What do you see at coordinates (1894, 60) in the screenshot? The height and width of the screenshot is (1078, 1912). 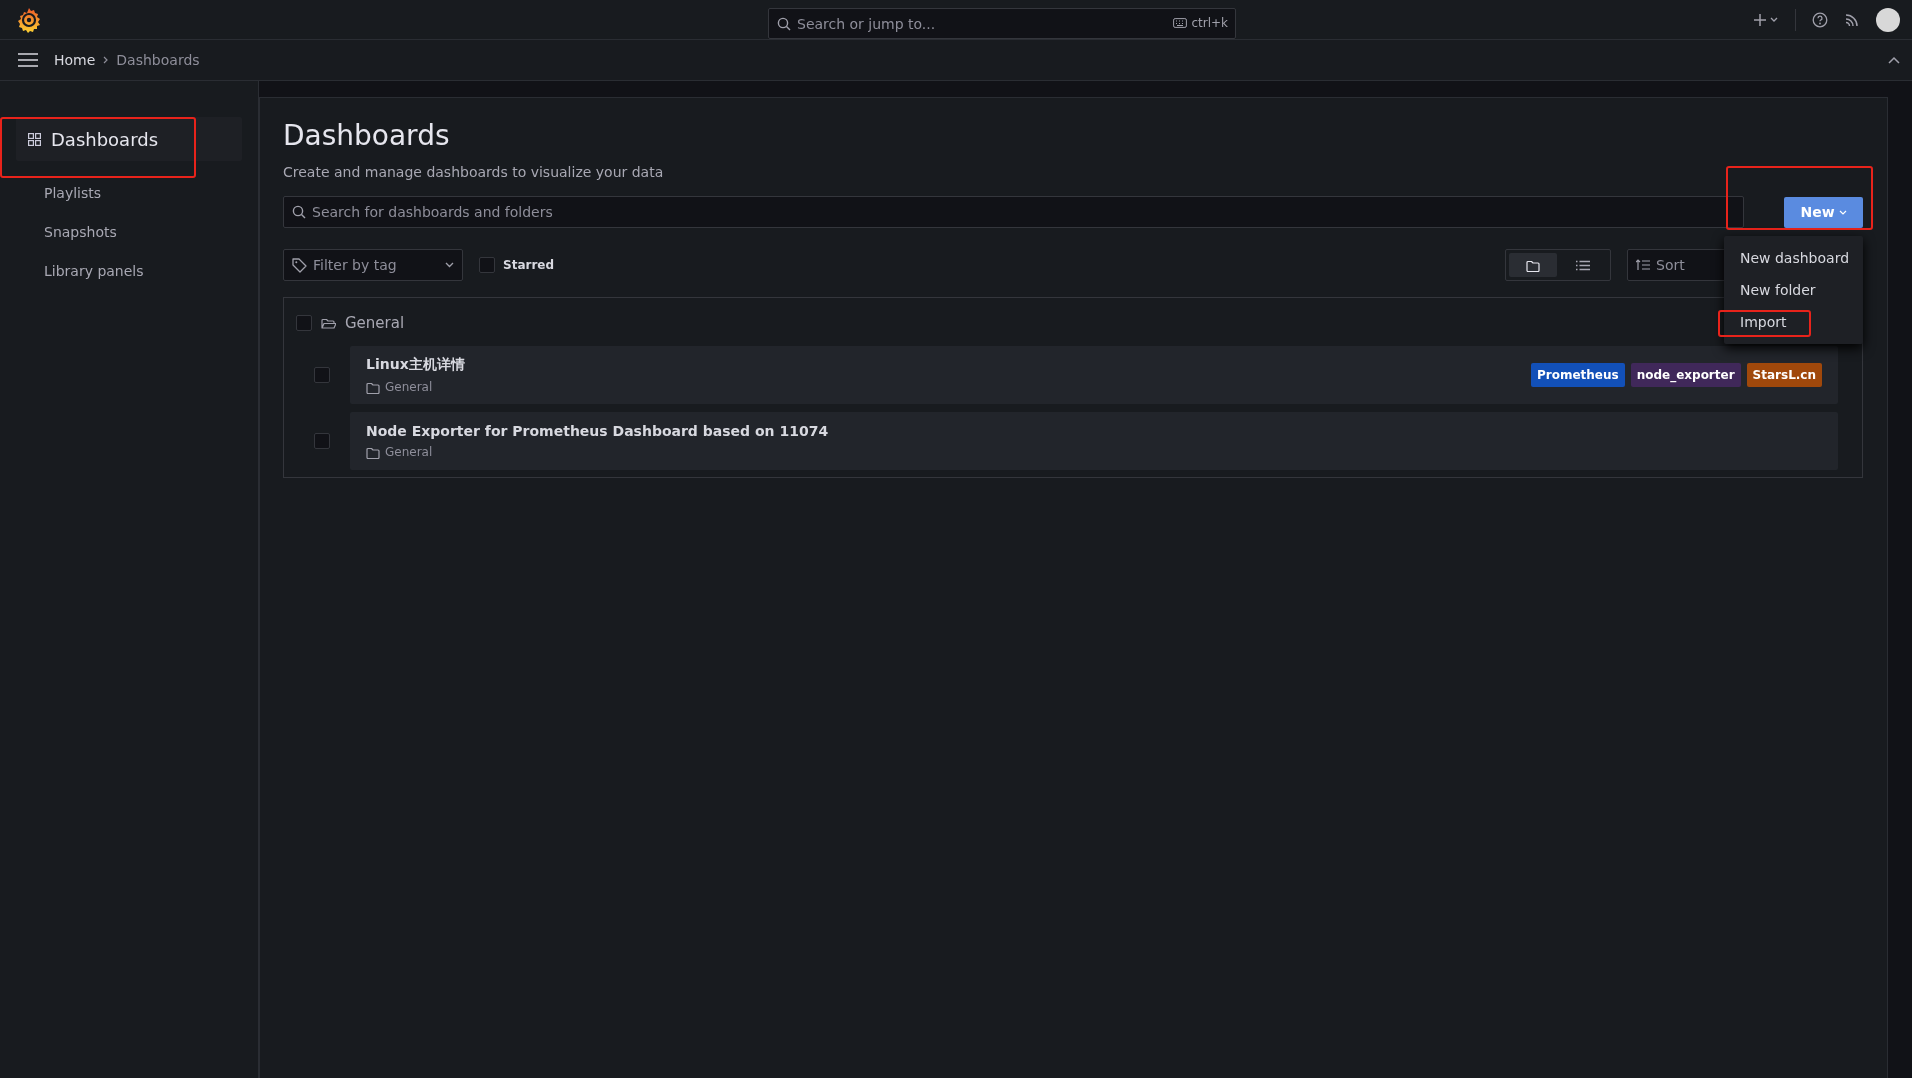 I see `collapse-icon` at bounding box center [1894, 60].